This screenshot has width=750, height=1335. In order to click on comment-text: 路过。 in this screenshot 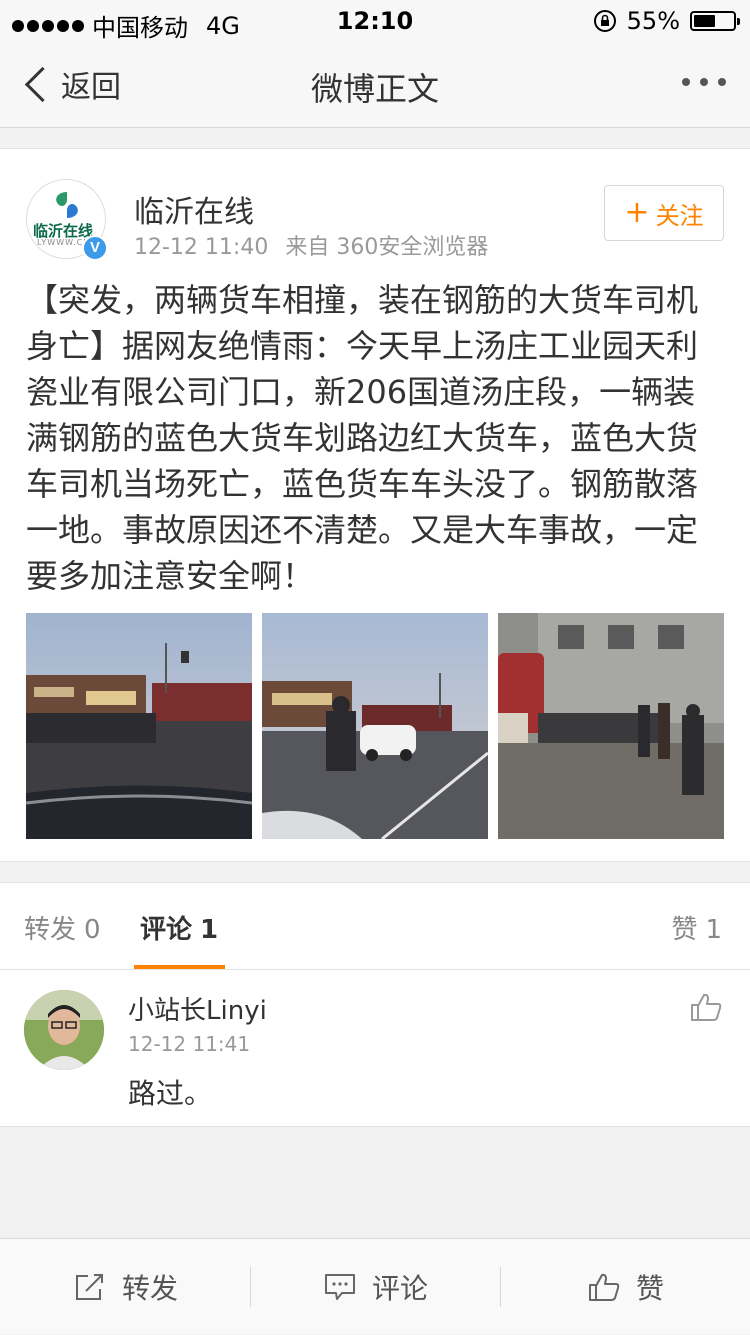, I will do `click(170, 1093)`.